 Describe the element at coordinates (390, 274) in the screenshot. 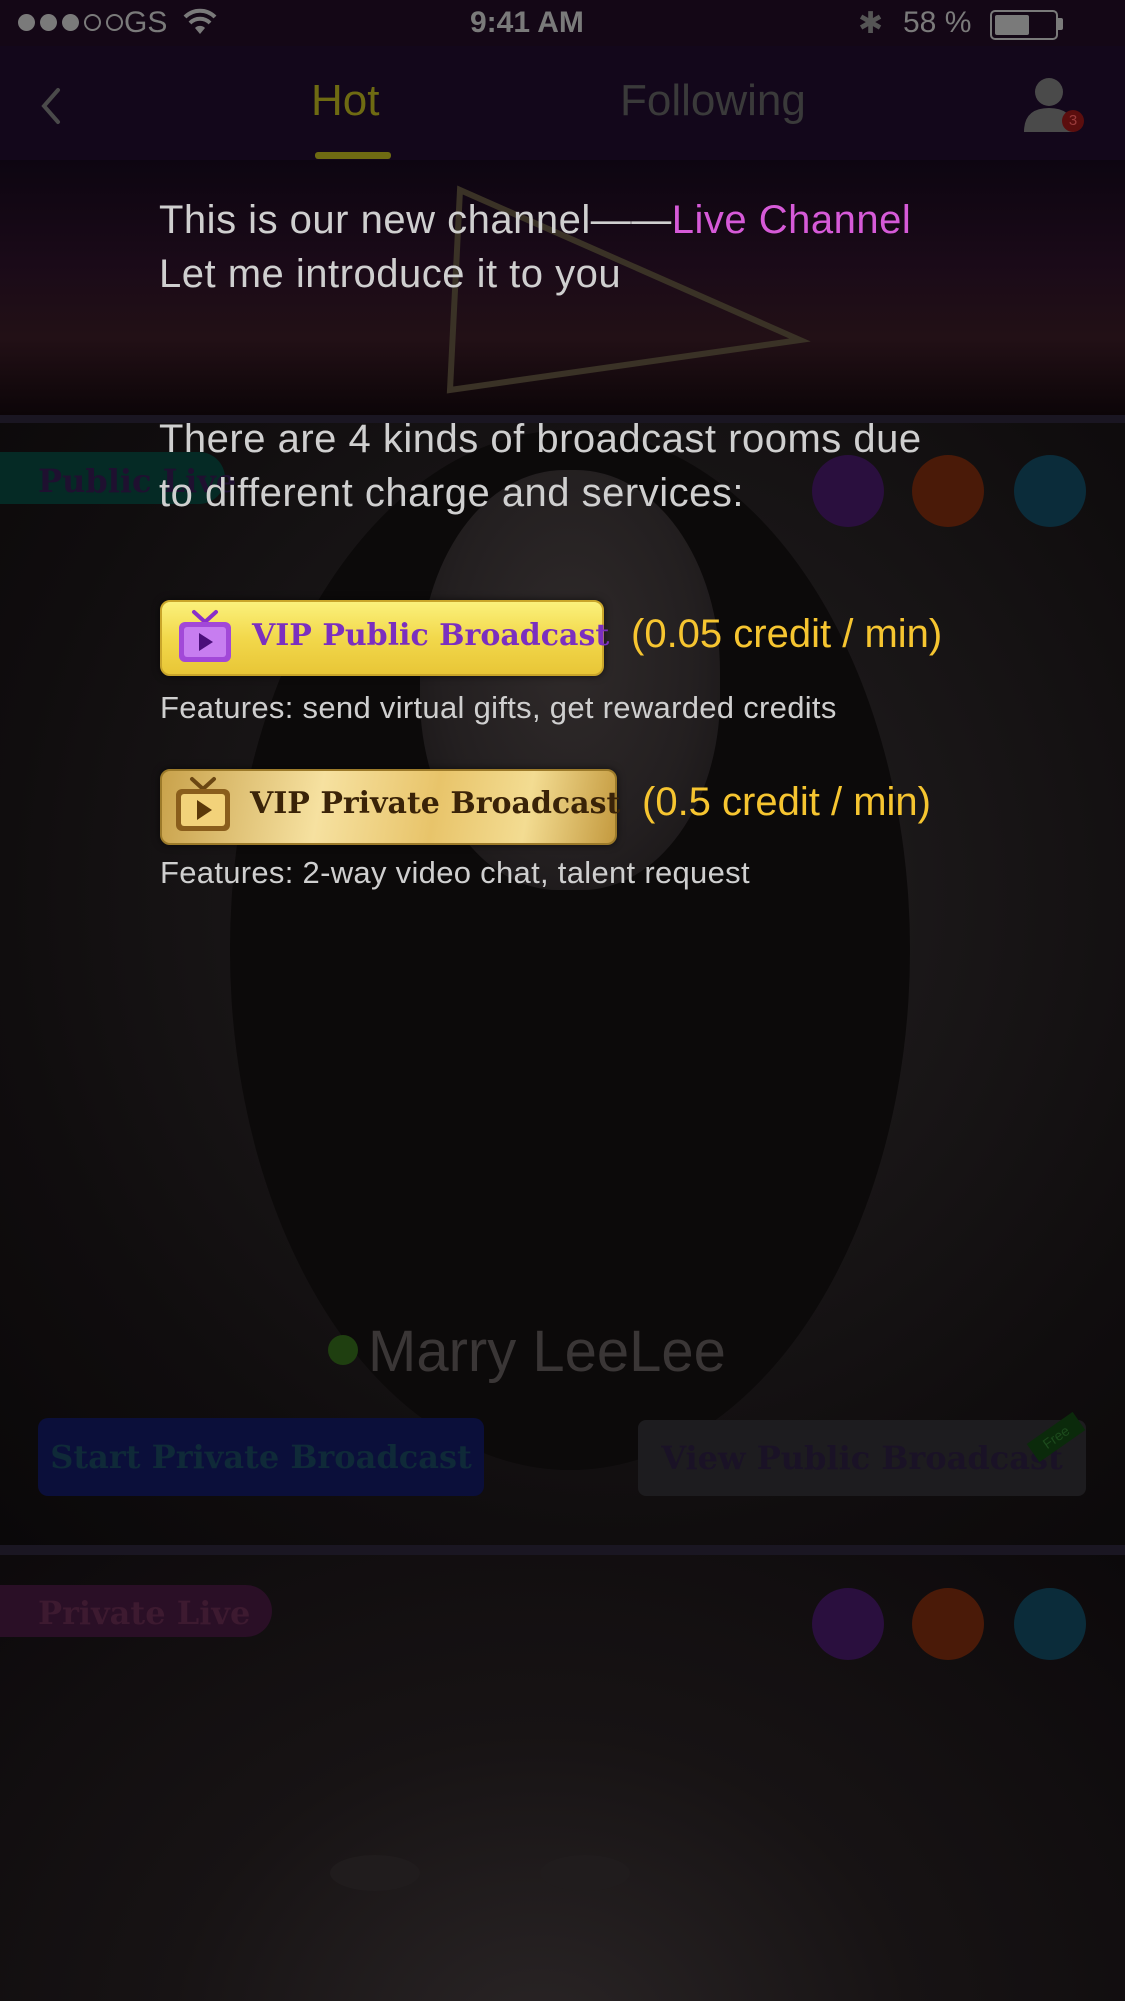

I see `intro-line-2: Let me introduce it to you` at that location.